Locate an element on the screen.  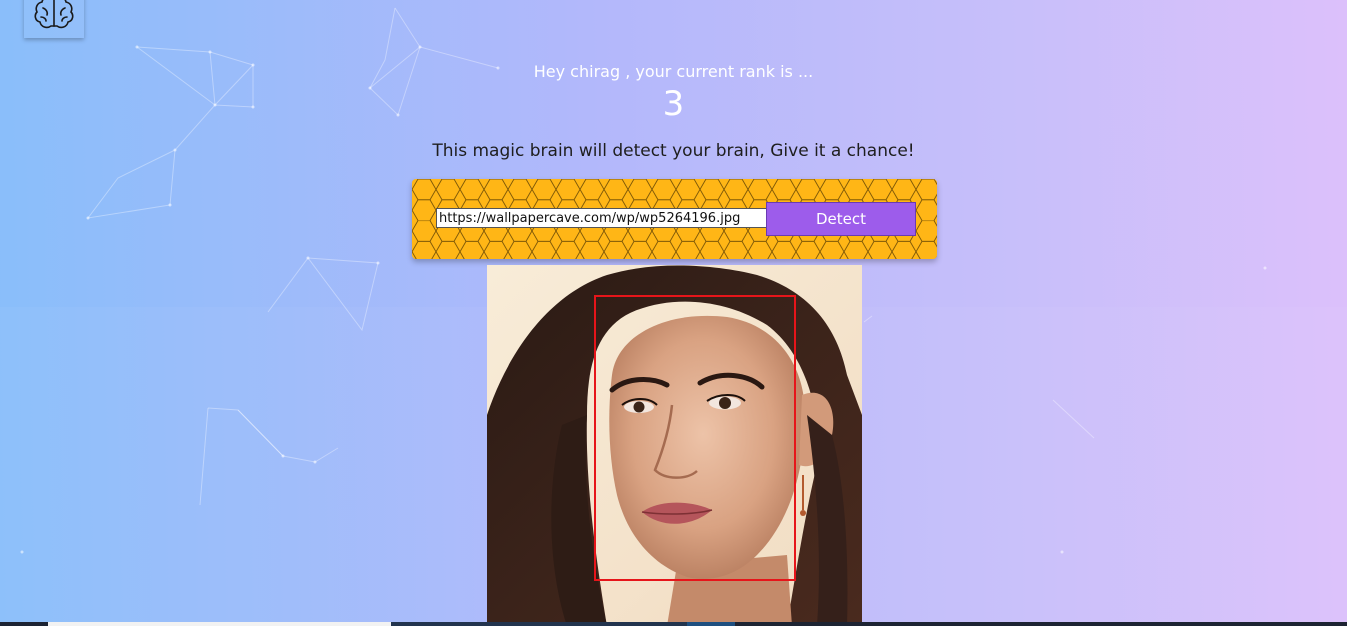
logo is located at coordinates (54, 19).